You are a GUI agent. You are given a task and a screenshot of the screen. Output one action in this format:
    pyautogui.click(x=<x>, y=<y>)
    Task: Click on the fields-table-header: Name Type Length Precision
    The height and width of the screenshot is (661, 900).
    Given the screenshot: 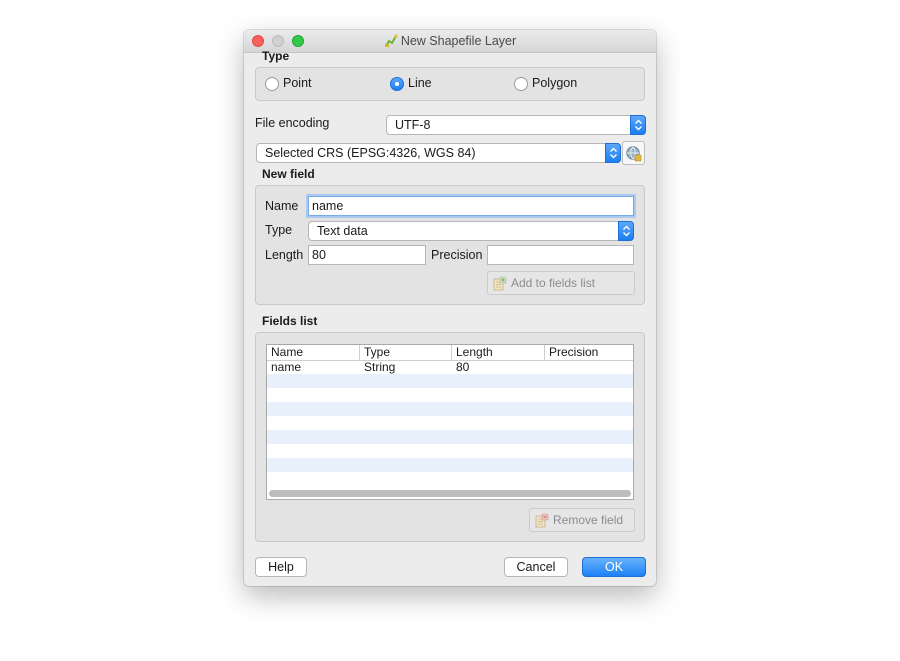 What is the action you would take?
    pyautogui.click(x=450, y=353)
    